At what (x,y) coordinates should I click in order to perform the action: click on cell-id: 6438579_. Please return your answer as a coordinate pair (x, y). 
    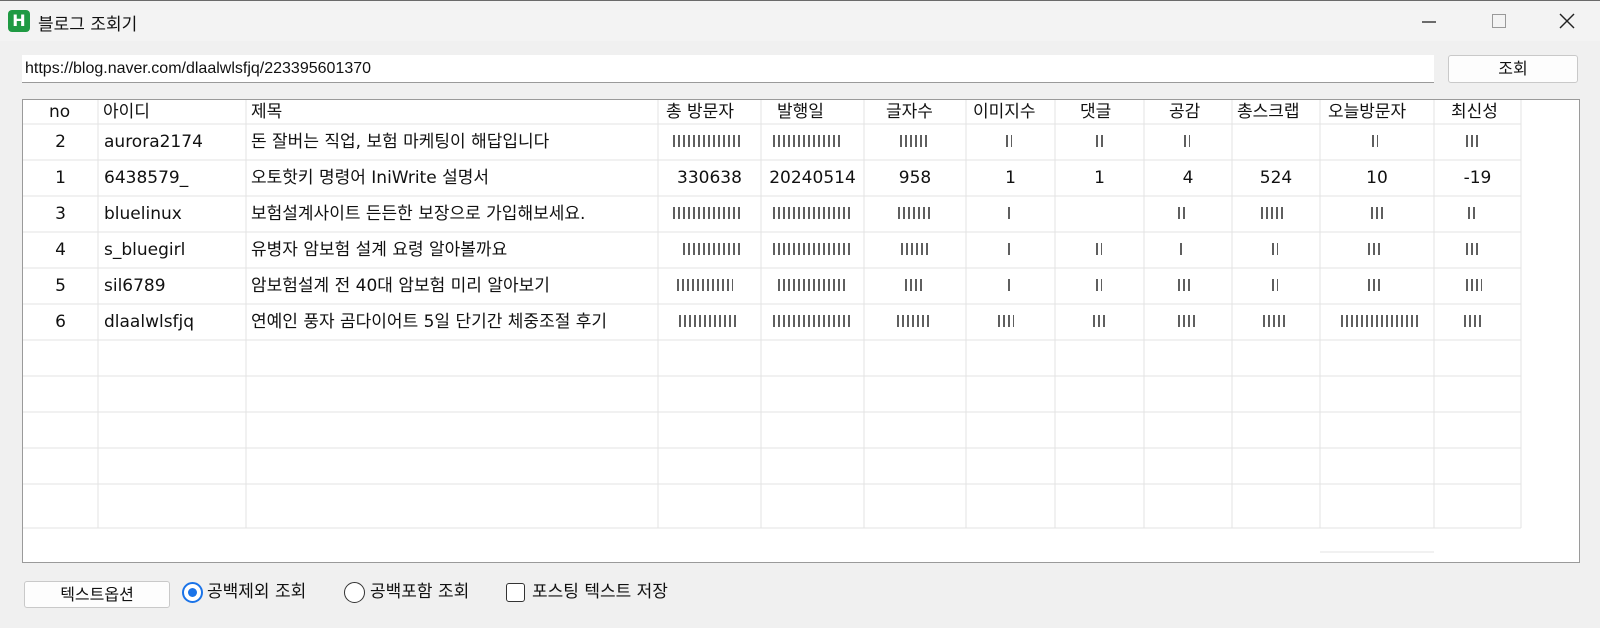
    Looking at the image, I should click on (146, 178).